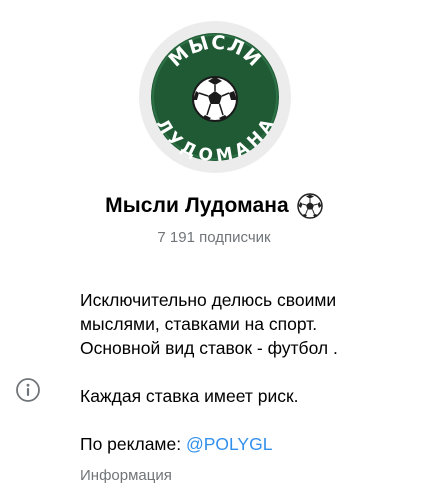 The image size is (428, 500). Describe the element at coordinates (197, 205) in the screenshot. I see `channel-title: Мысли Лудомана` at that location.